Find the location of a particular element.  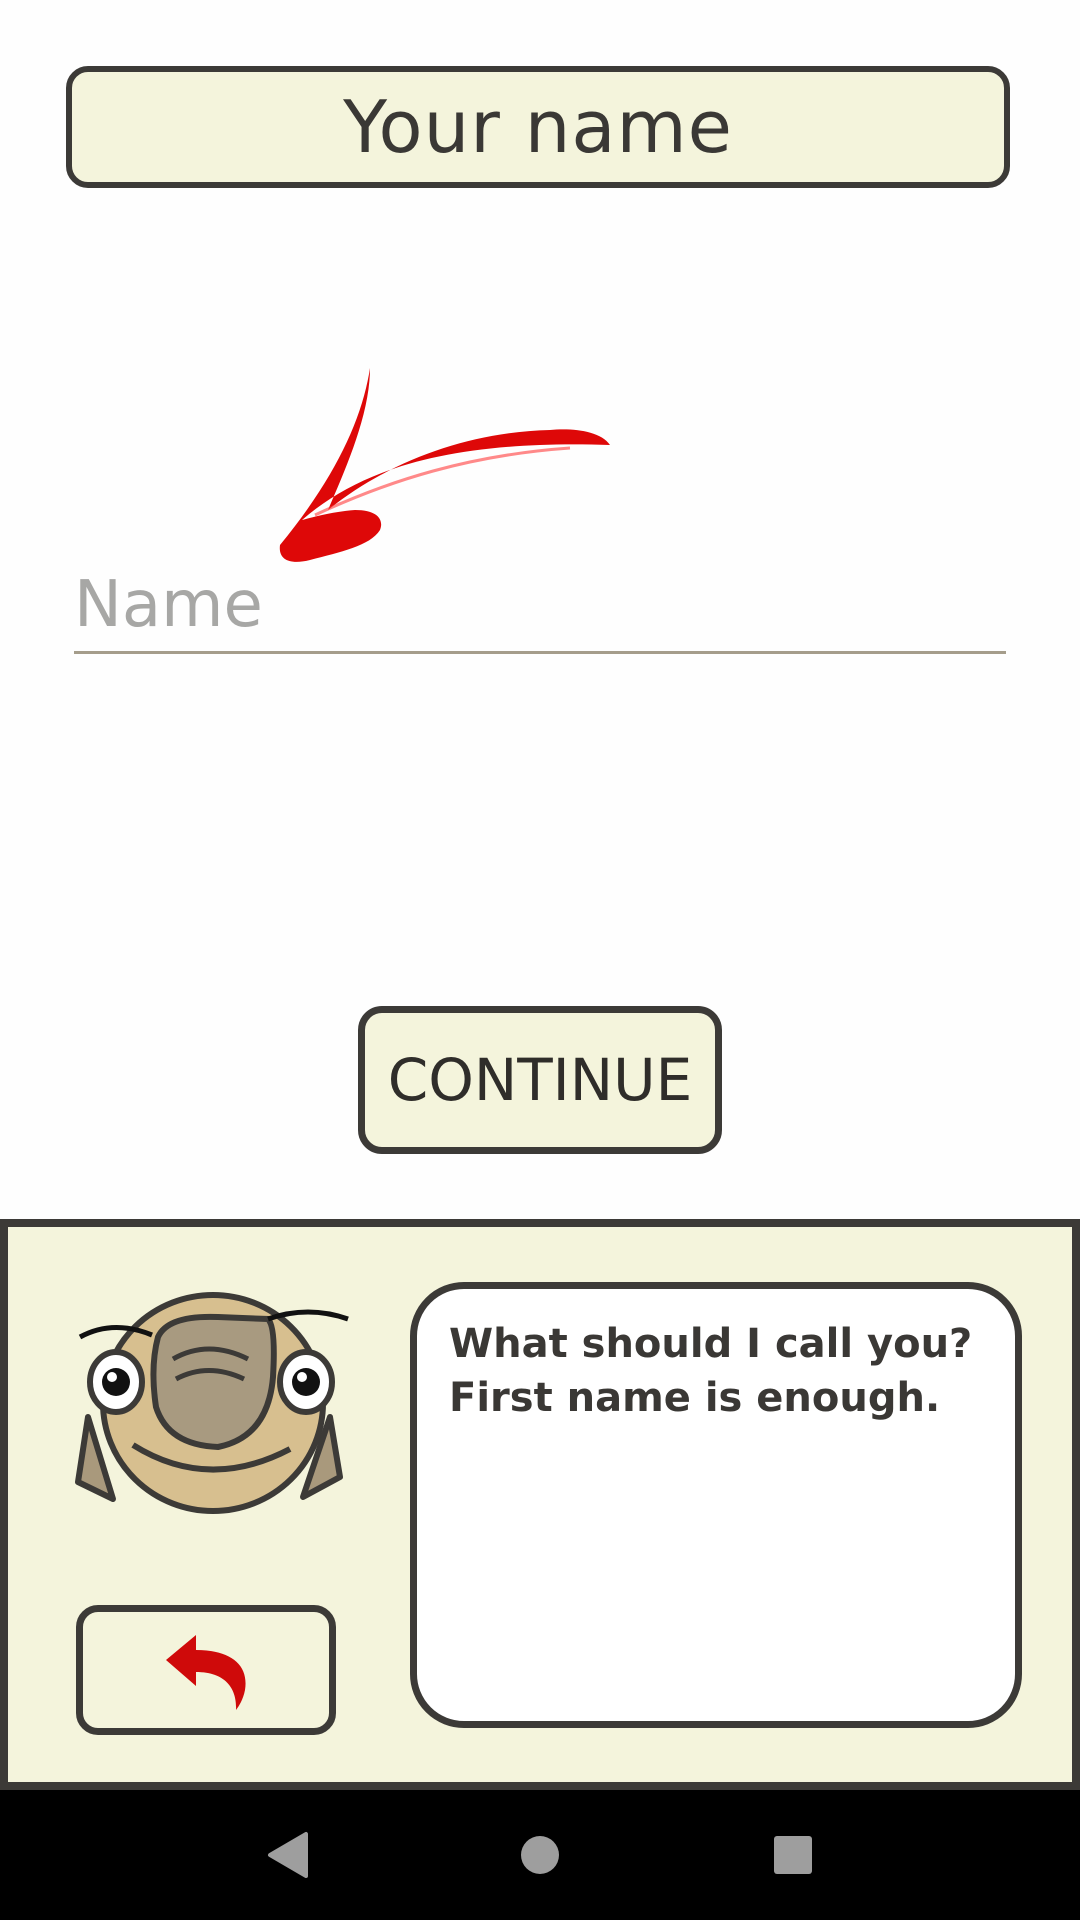

title-banner: Your name is located at coordinates (538, 127).